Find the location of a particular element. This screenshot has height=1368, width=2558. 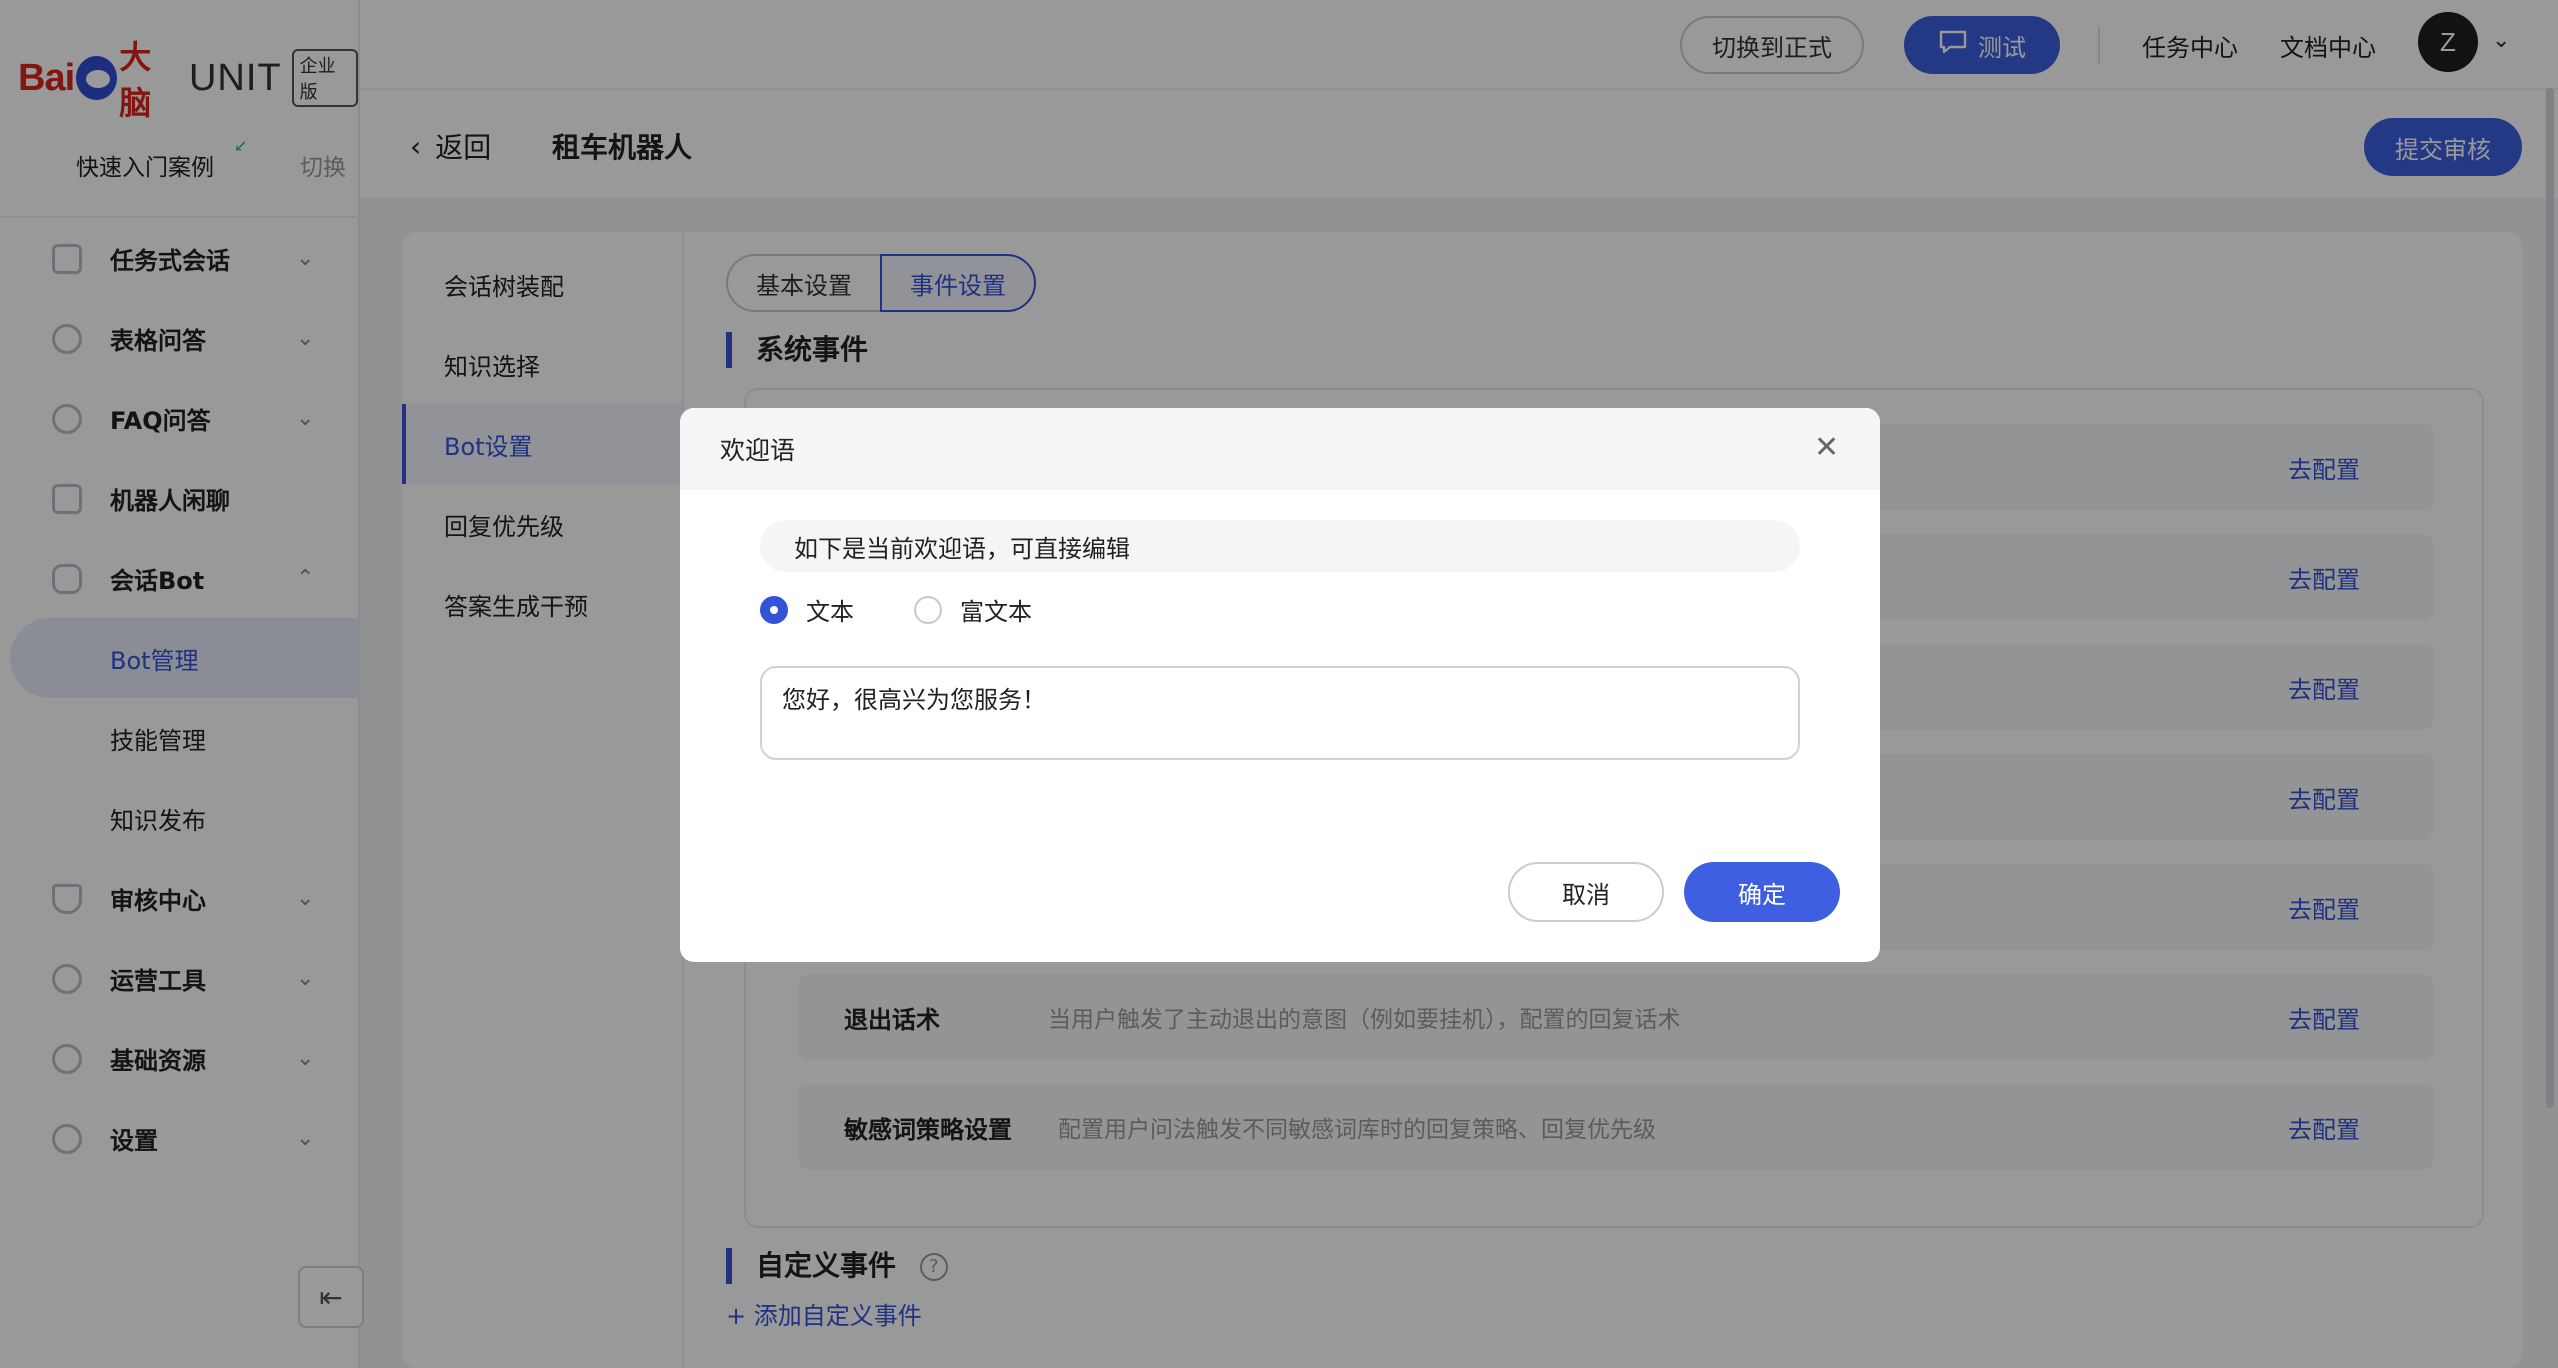

confirm-button: 确定 is located at coordinates (1762, 892).